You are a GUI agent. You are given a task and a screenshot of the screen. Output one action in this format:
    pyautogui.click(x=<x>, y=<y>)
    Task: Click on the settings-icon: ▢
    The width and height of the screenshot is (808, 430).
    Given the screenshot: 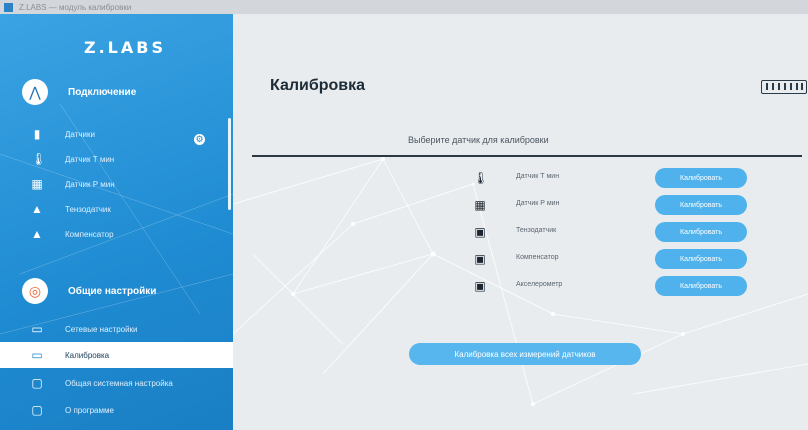 What is the action you would take?
    pyautogui.click(x=37, y=383)
    